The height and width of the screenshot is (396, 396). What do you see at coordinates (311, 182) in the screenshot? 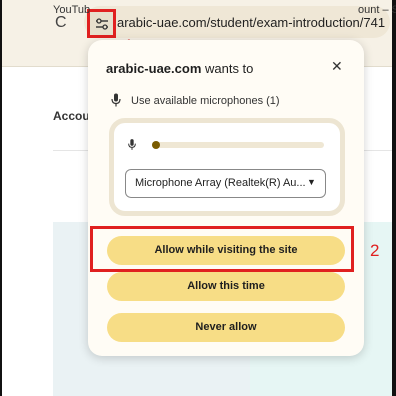
I see `dropdown-arrow-icon: ▼` at bounding box center [311, 182].